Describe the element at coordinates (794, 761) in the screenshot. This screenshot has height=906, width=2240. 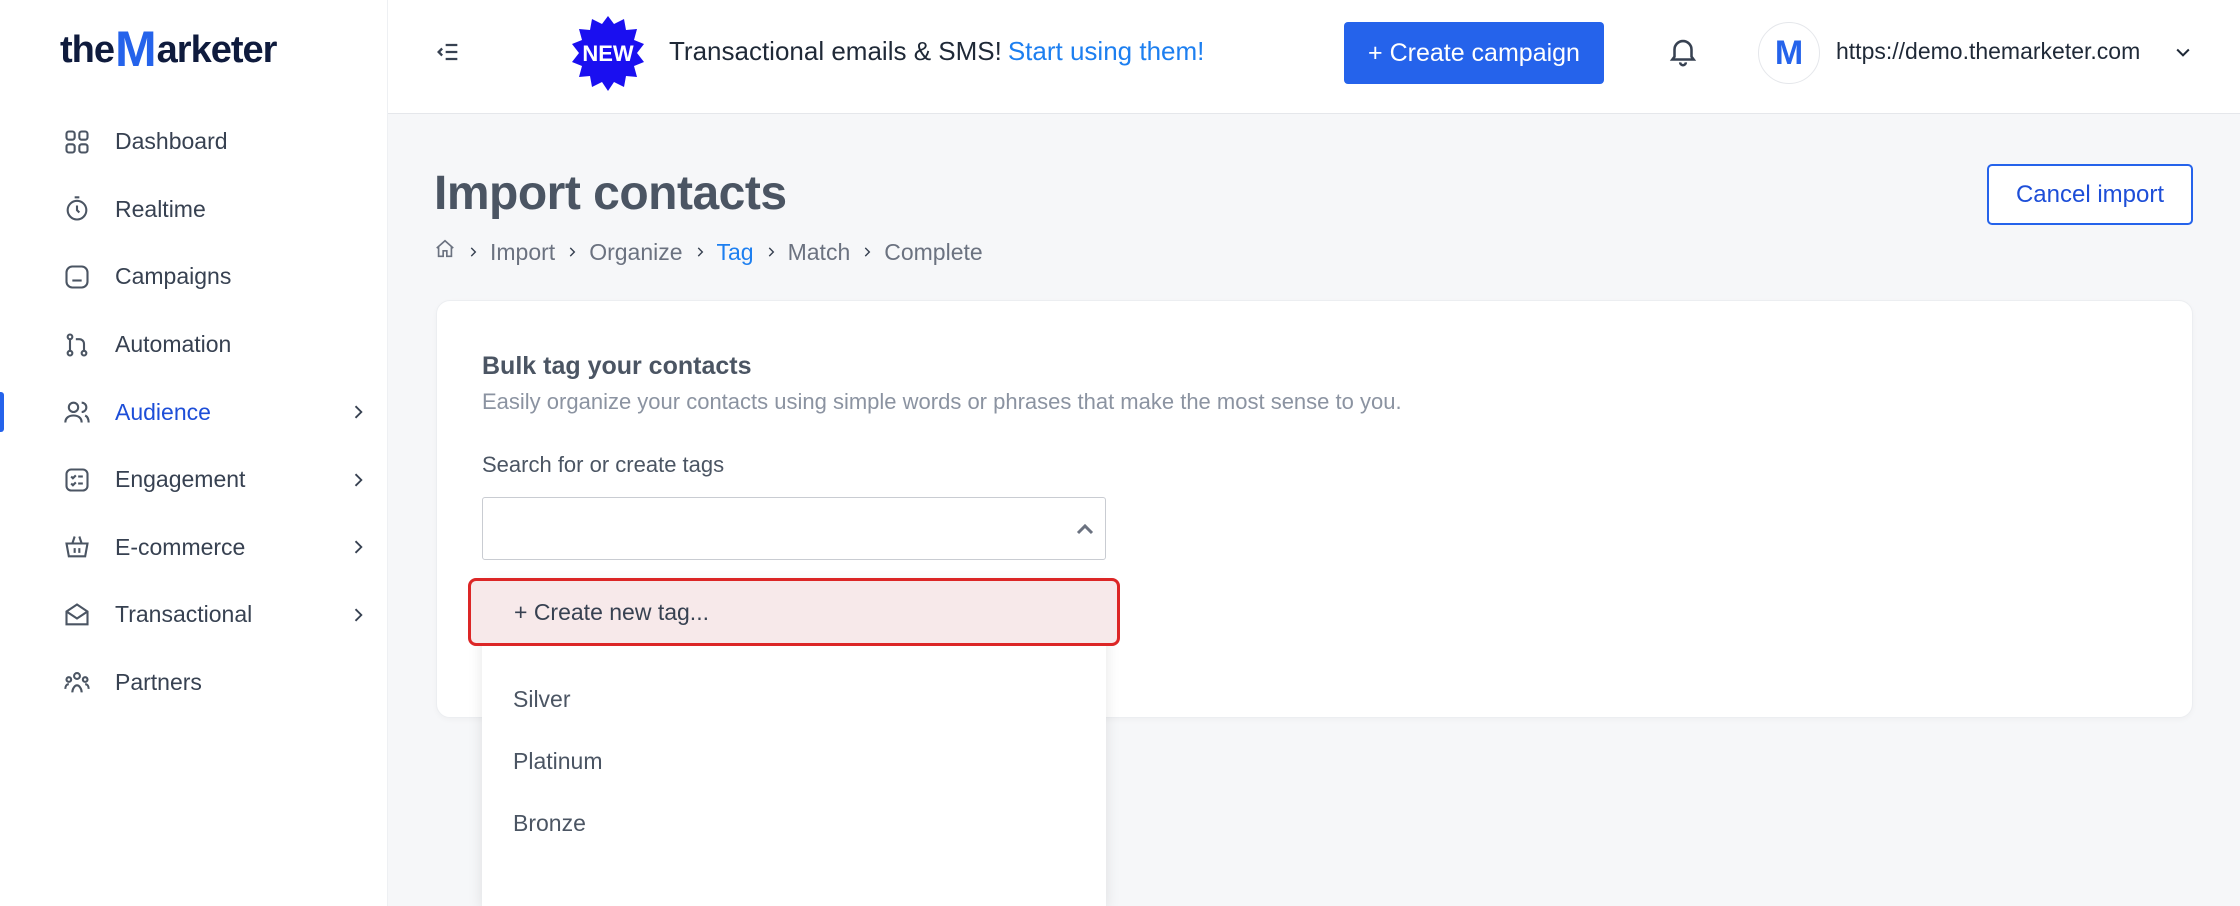
I see `tag-option-platinum: Platinum` at that location.